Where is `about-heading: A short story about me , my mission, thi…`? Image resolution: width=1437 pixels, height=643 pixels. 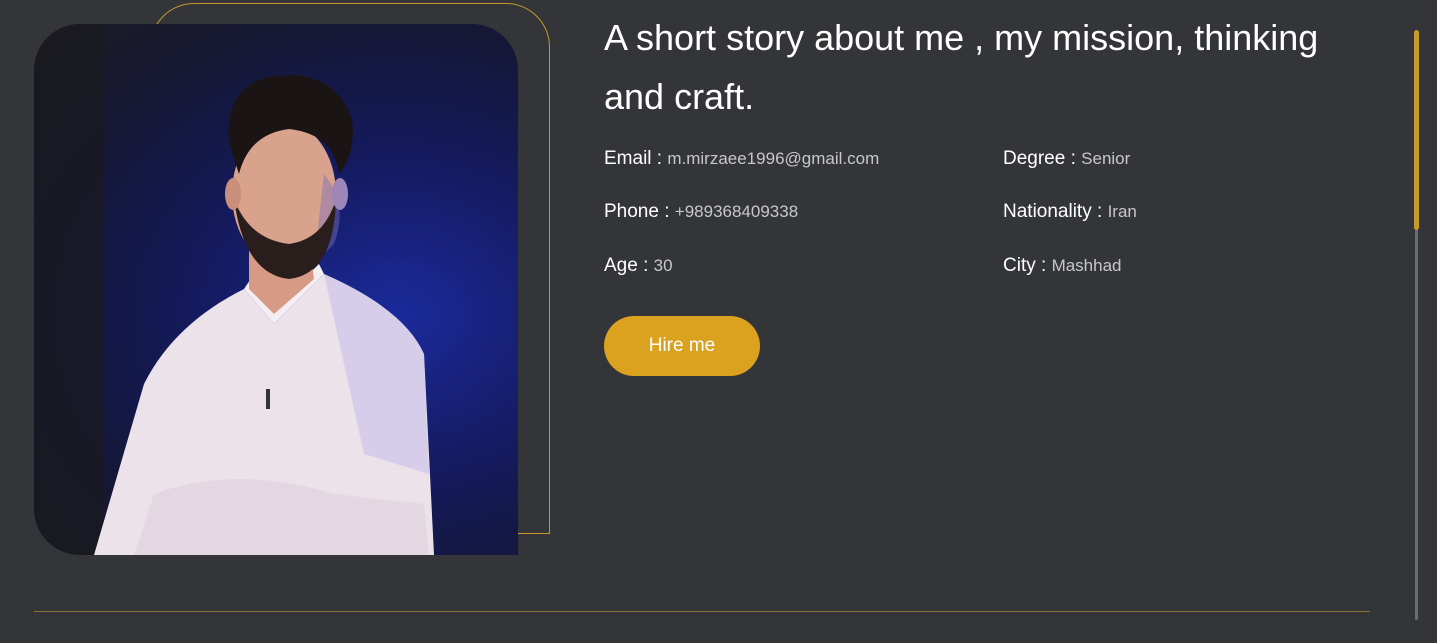 about-heading: A short story about me , my mission, thi… is located at coordinates (961, 67).